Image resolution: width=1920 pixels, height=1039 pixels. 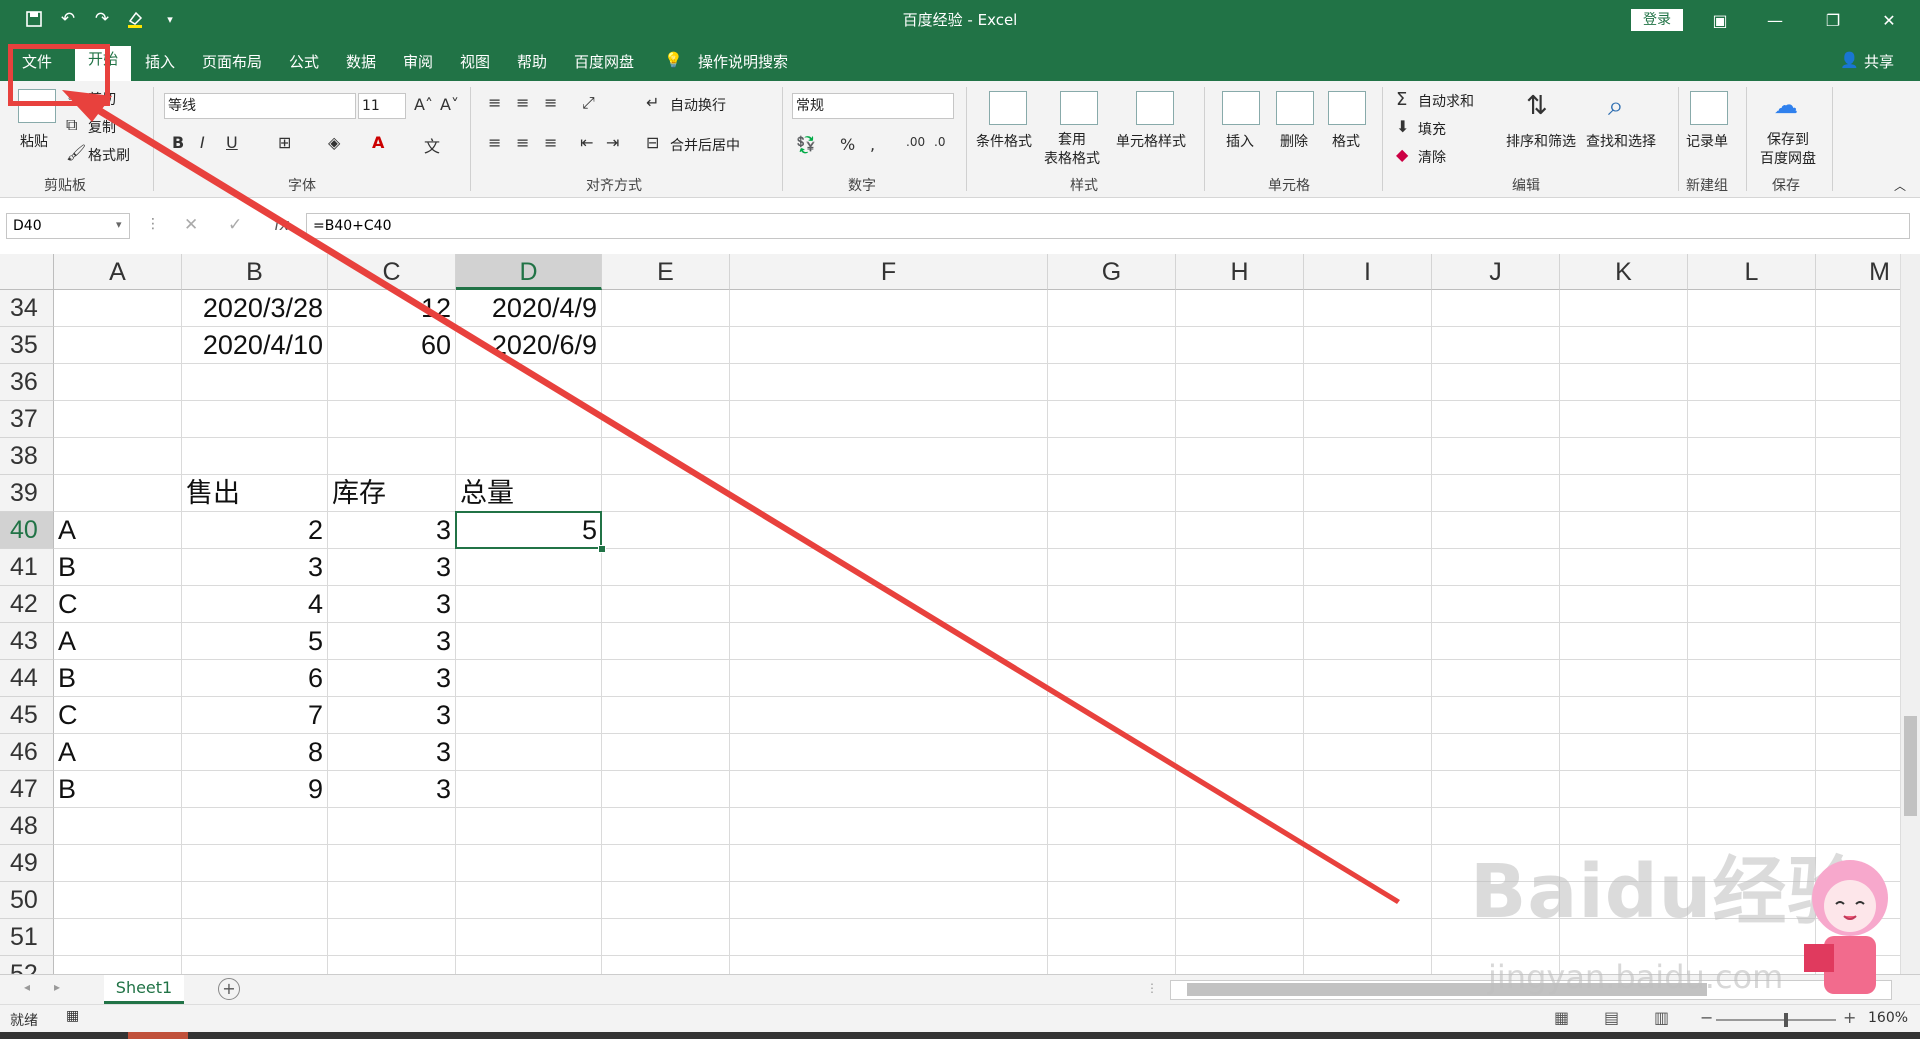 I want to click on cell-g40, so click(x=1112, y=530).